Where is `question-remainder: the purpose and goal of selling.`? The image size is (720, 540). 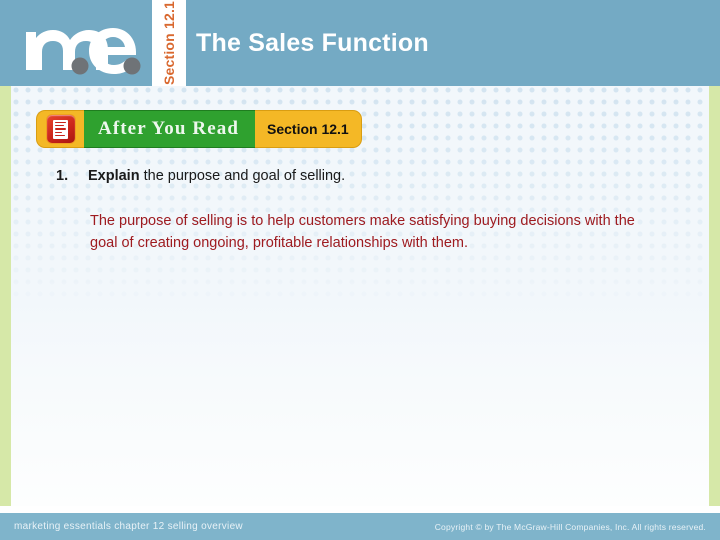
question-remainder: the purpose and goal of selling. is located at coordinates (242, 176).